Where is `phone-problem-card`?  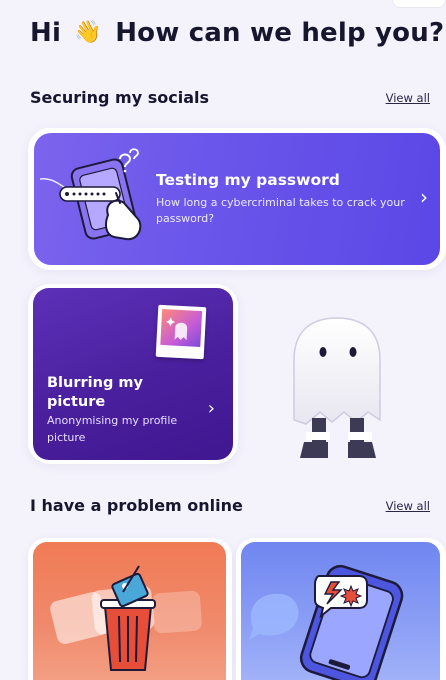
phone-problem-card is located at coordinates (340, 611).